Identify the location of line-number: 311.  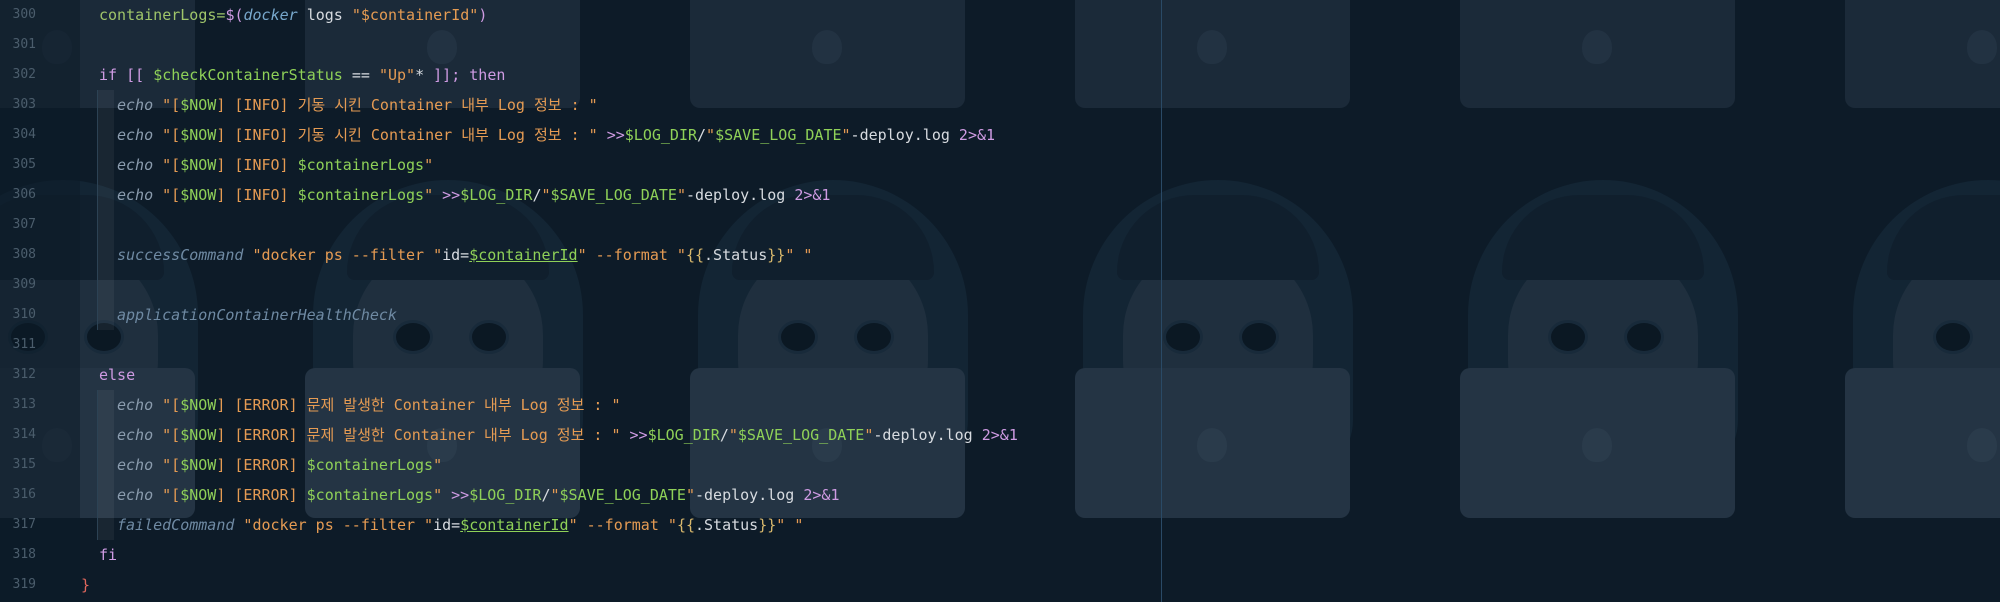
(24, 344).